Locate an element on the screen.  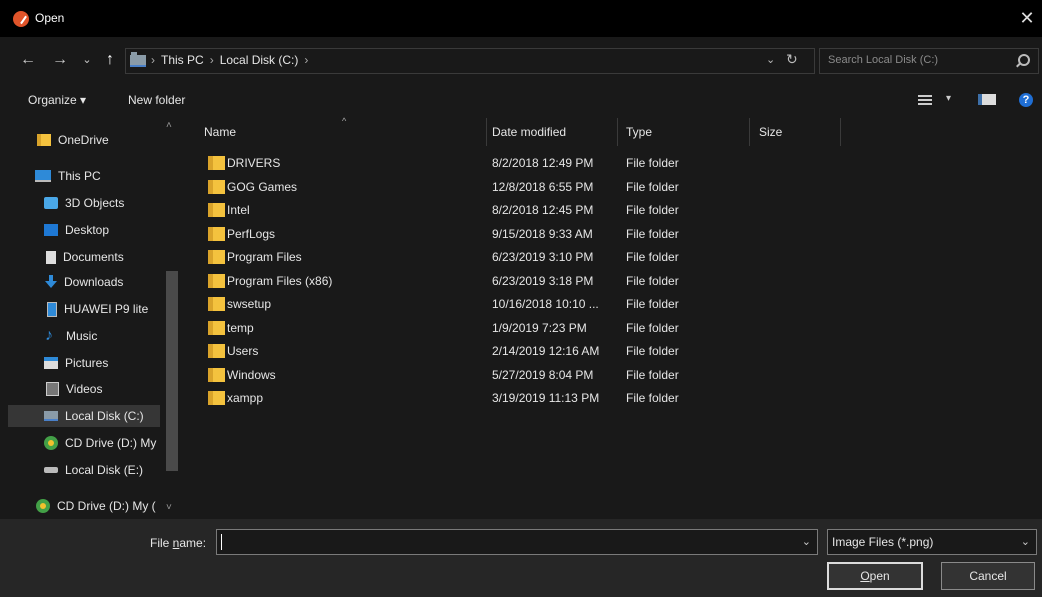
search-icon is located at coordinates (1024, 60).